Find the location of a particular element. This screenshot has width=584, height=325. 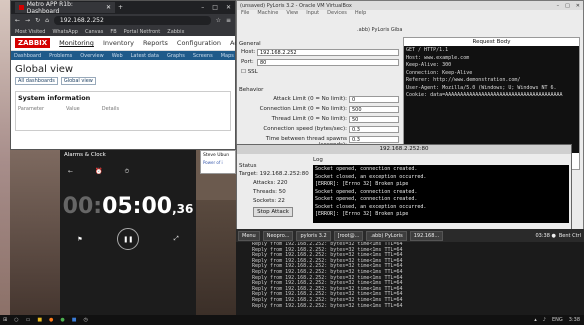

menu-input: Input is located at coordinates (312, 14).